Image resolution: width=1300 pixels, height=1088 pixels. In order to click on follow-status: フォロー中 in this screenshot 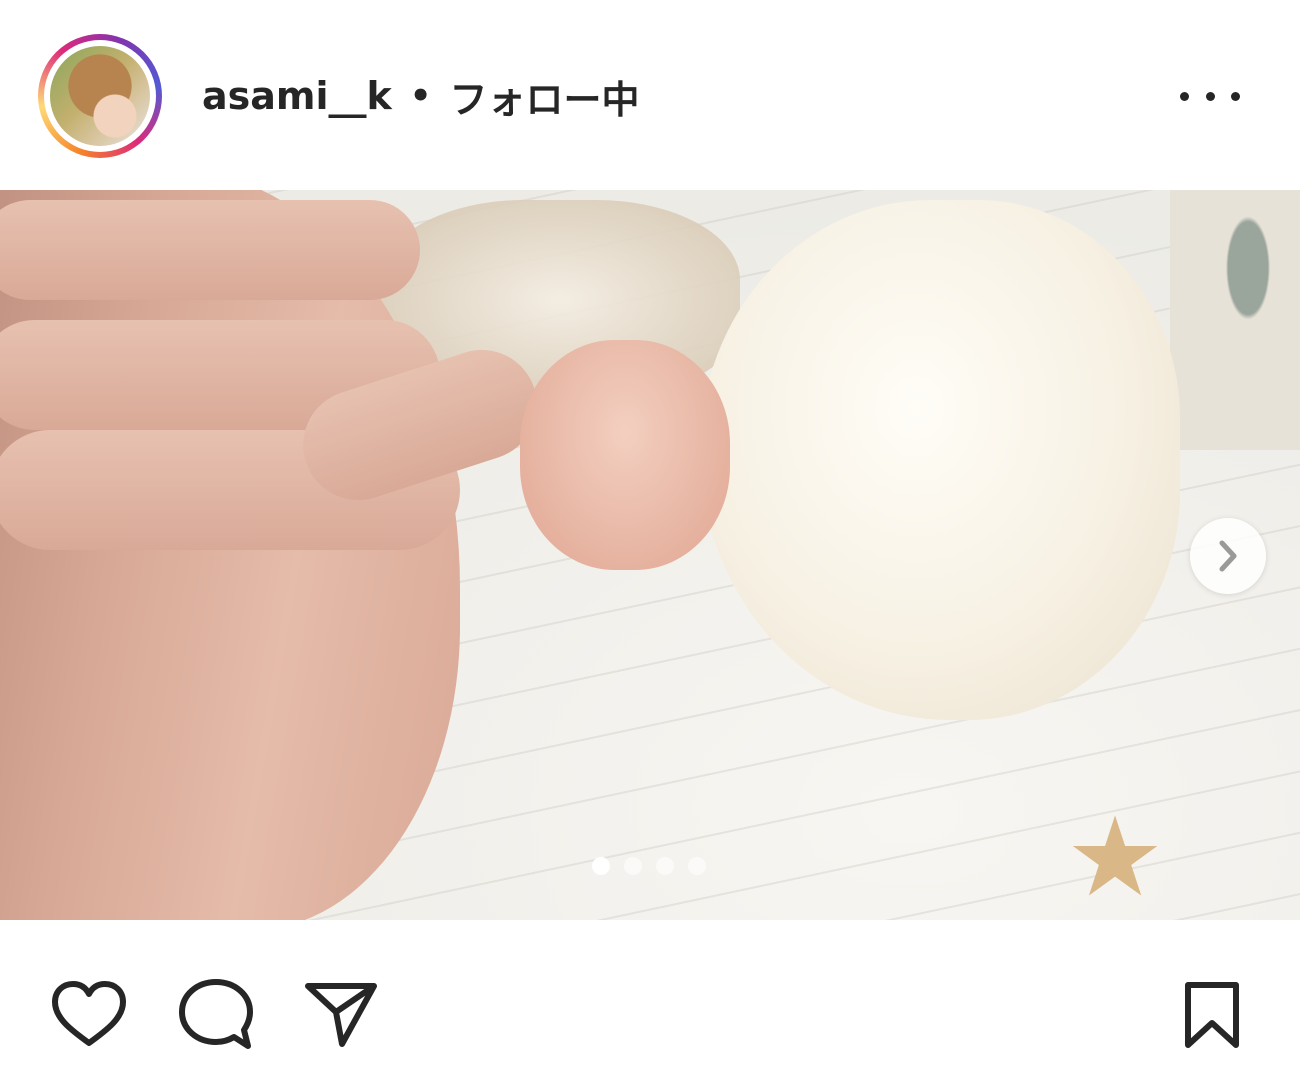, I will do `click(545, 96)`.